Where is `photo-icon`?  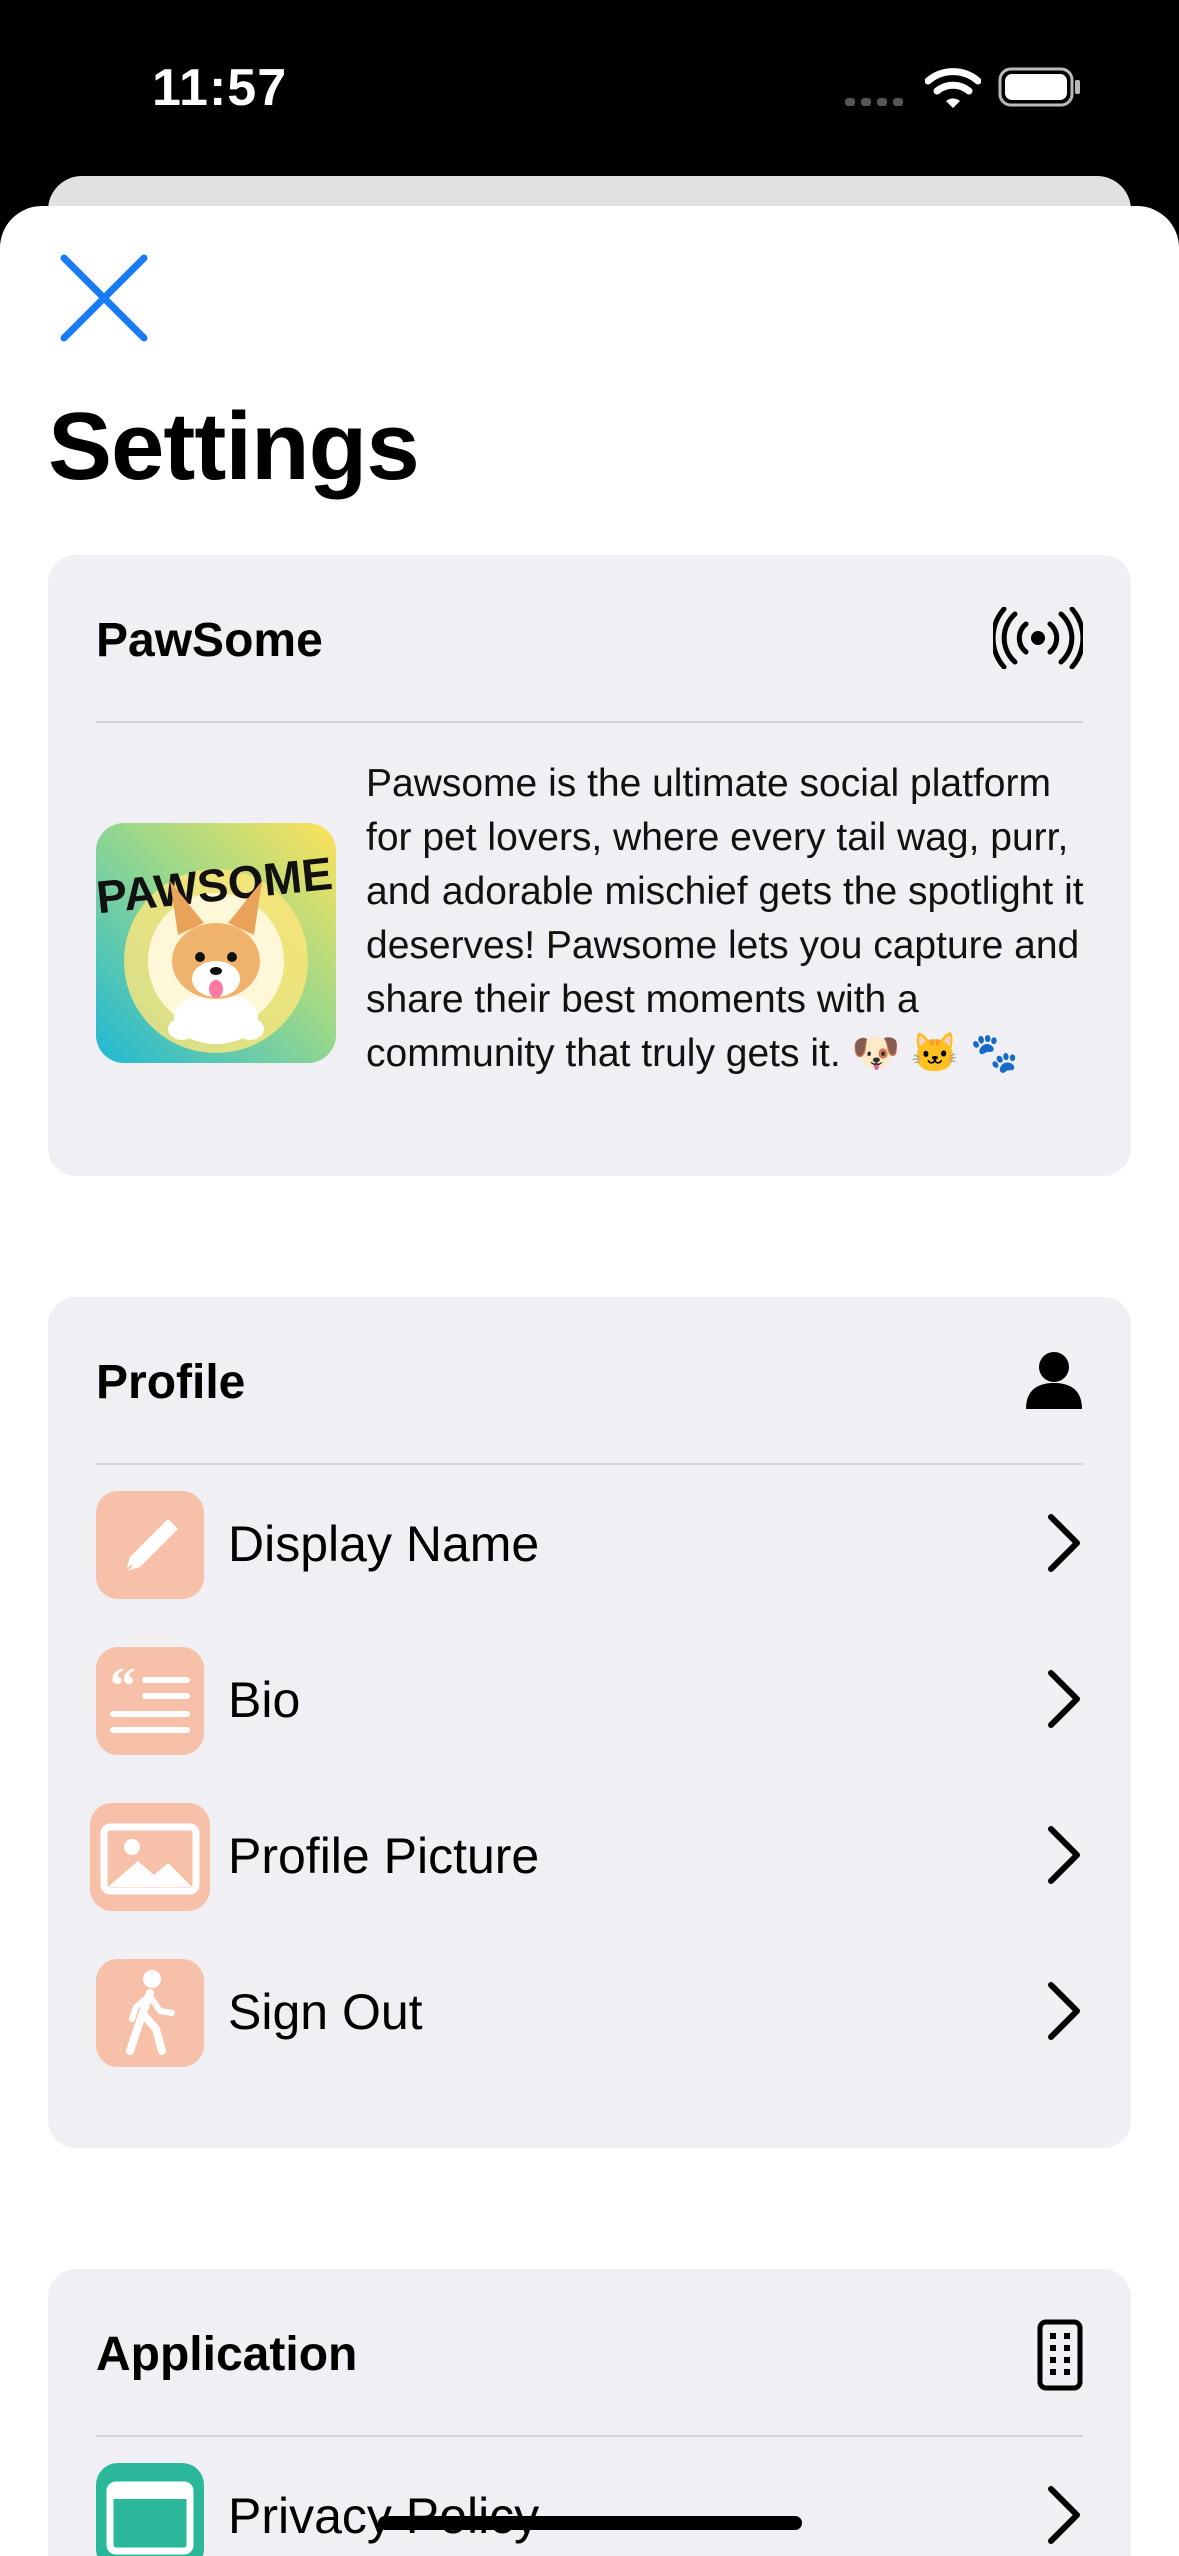
photo-icon is located at coordinates (150, 1857).